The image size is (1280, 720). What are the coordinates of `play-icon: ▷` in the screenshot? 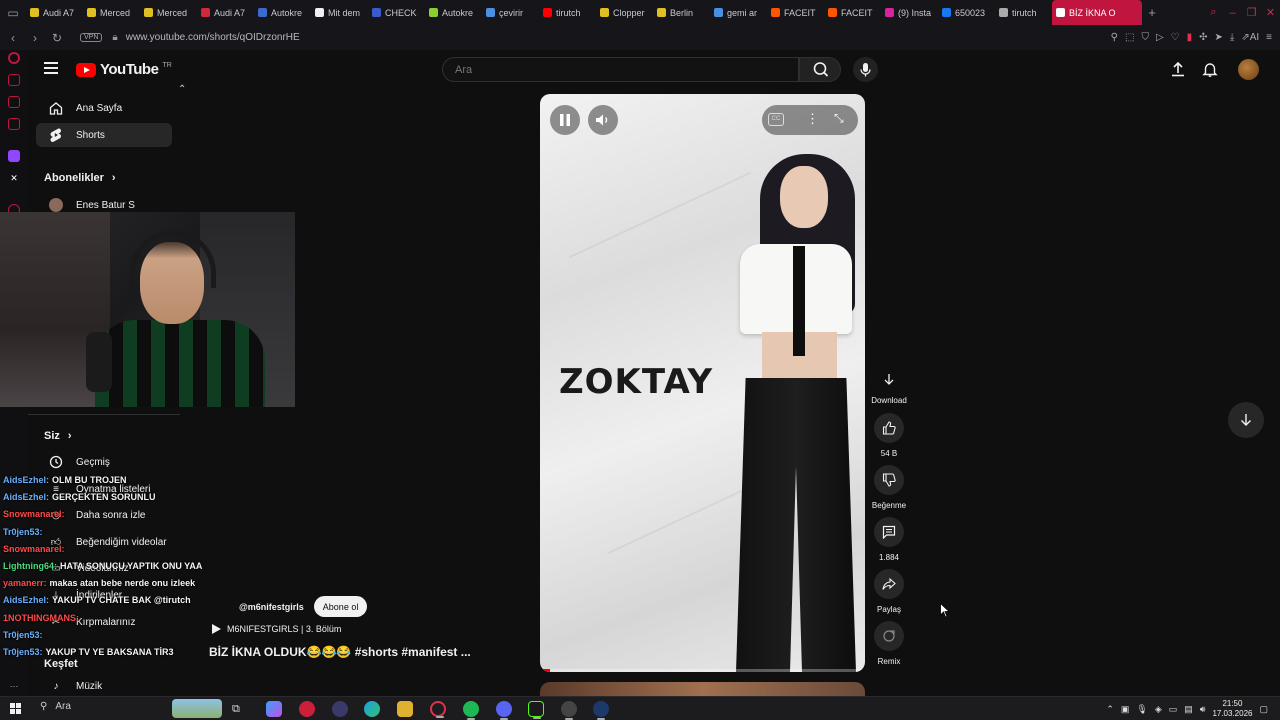 It's located at (1160, 37).